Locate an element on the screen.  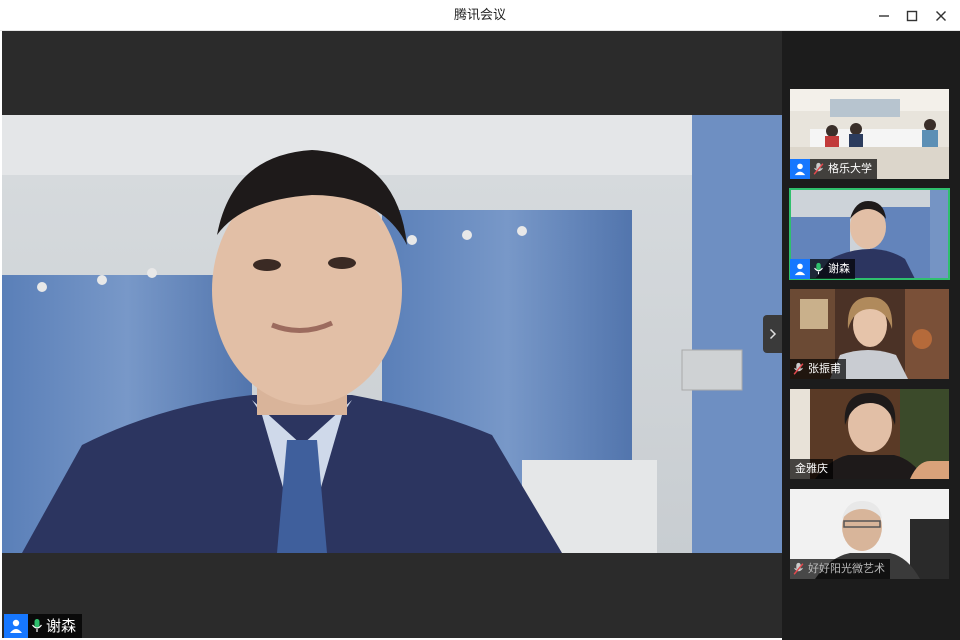
participant-name: 格乐大学 is located at coordinates (850, 168).